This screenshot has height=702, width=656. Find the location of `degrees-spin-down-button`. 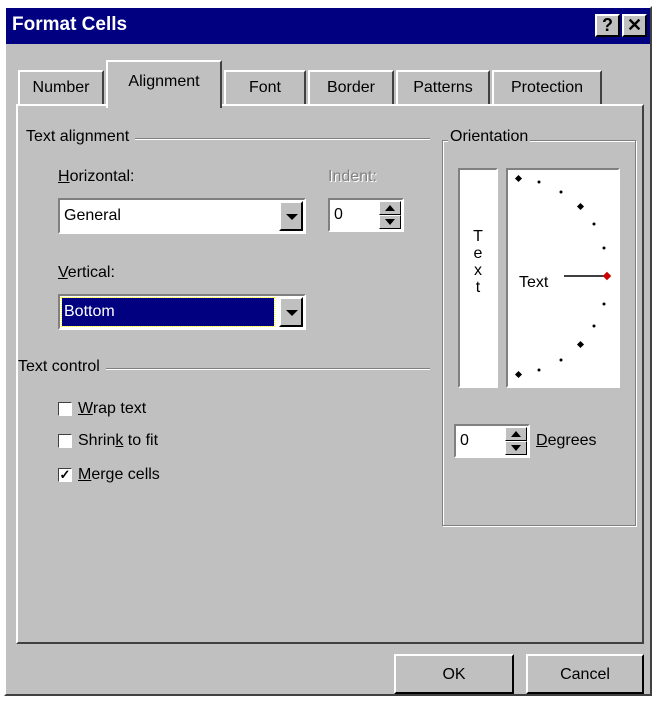

degrees-spin-down-button is located at coordinates (516, 448).